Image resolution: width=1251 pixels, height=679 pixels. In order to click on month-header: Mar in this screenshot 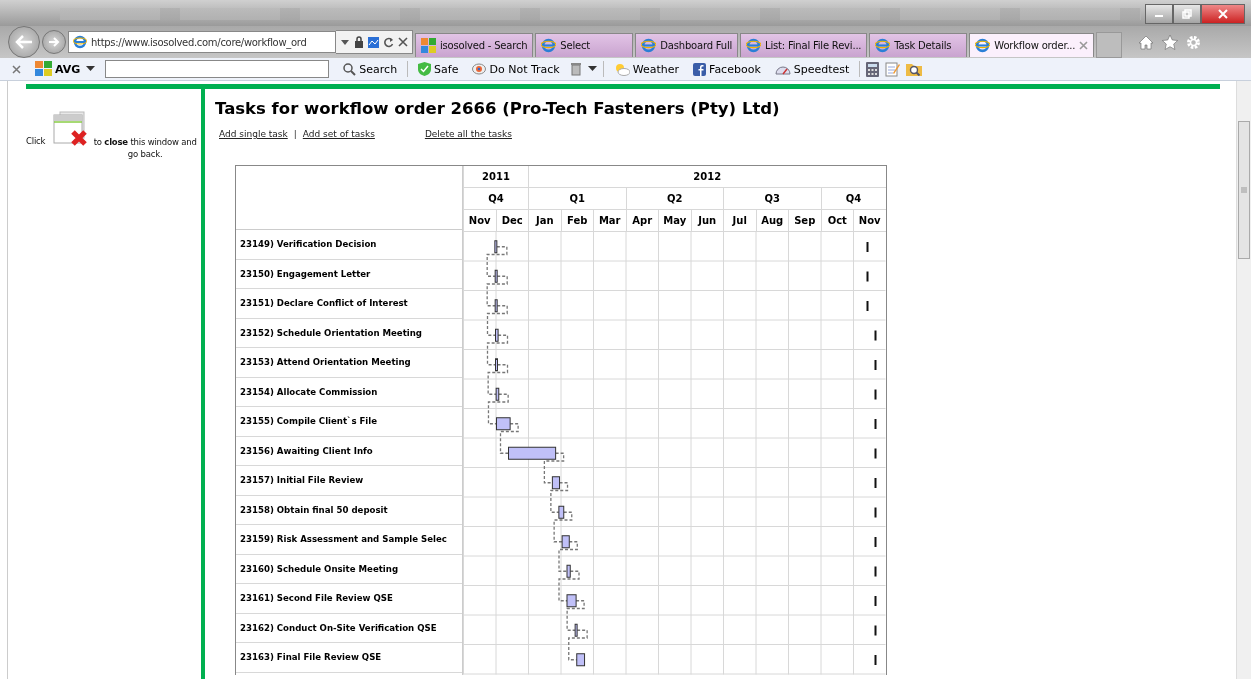, I will do `click(609, 220)`.